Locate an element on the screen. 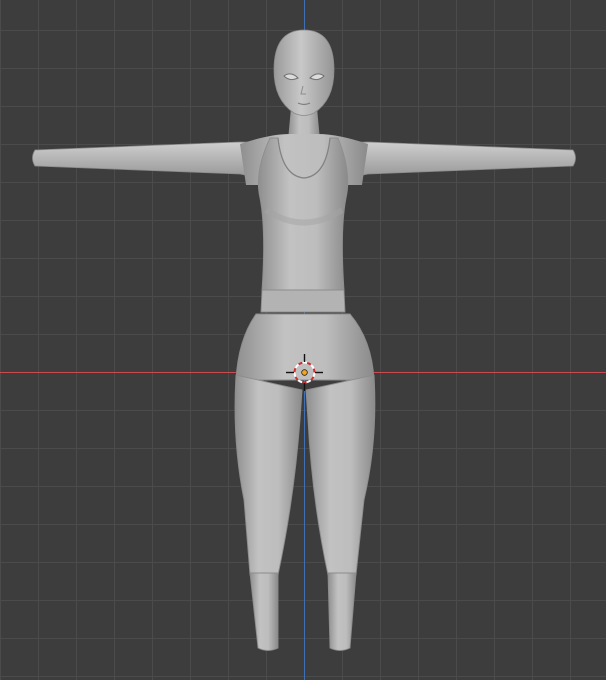 The width and height of the screenshot is (606, 680). head is located at coordinates (304, 72).